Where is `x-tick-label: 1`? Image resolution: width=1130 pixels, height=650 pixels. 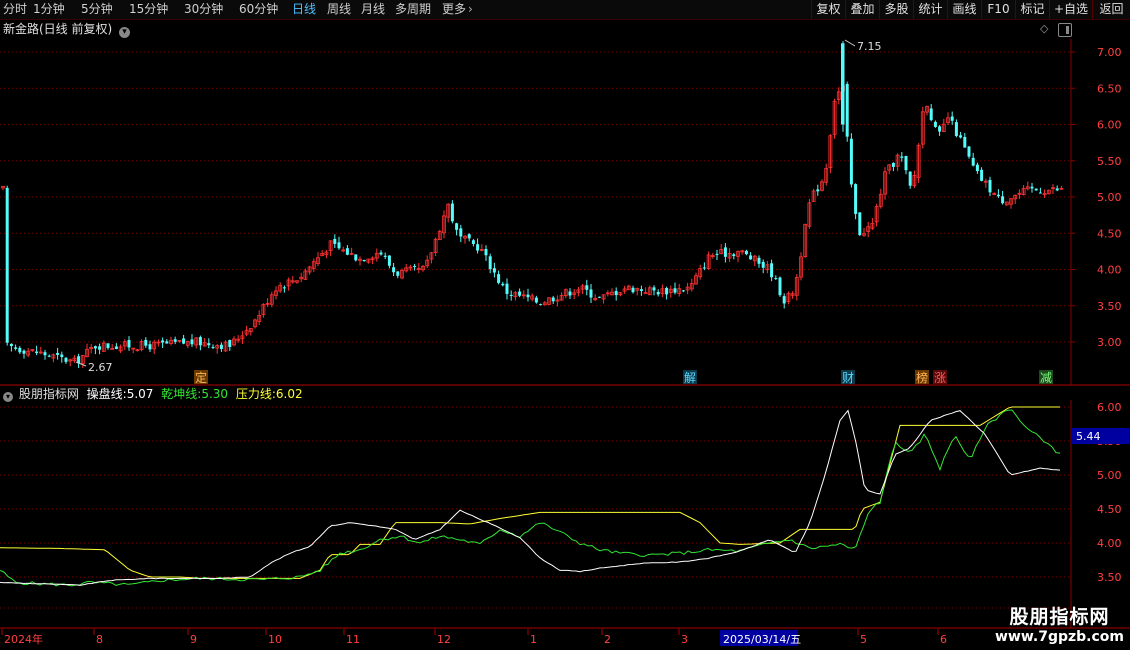 x-tick-label: 1 is located at coordinates (533, 639).